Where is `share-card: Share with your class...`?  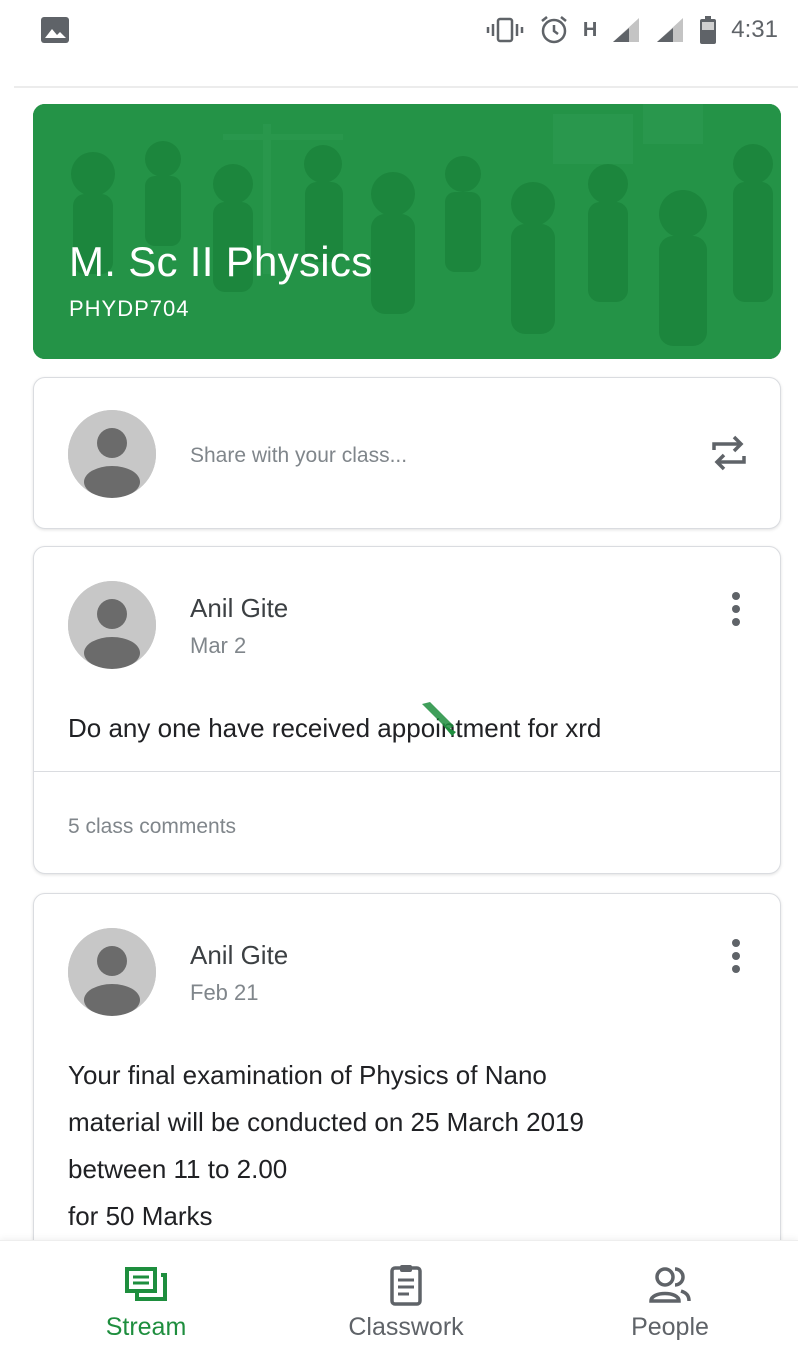
share-card: Share with your class... is located at coordinates (407, 453).